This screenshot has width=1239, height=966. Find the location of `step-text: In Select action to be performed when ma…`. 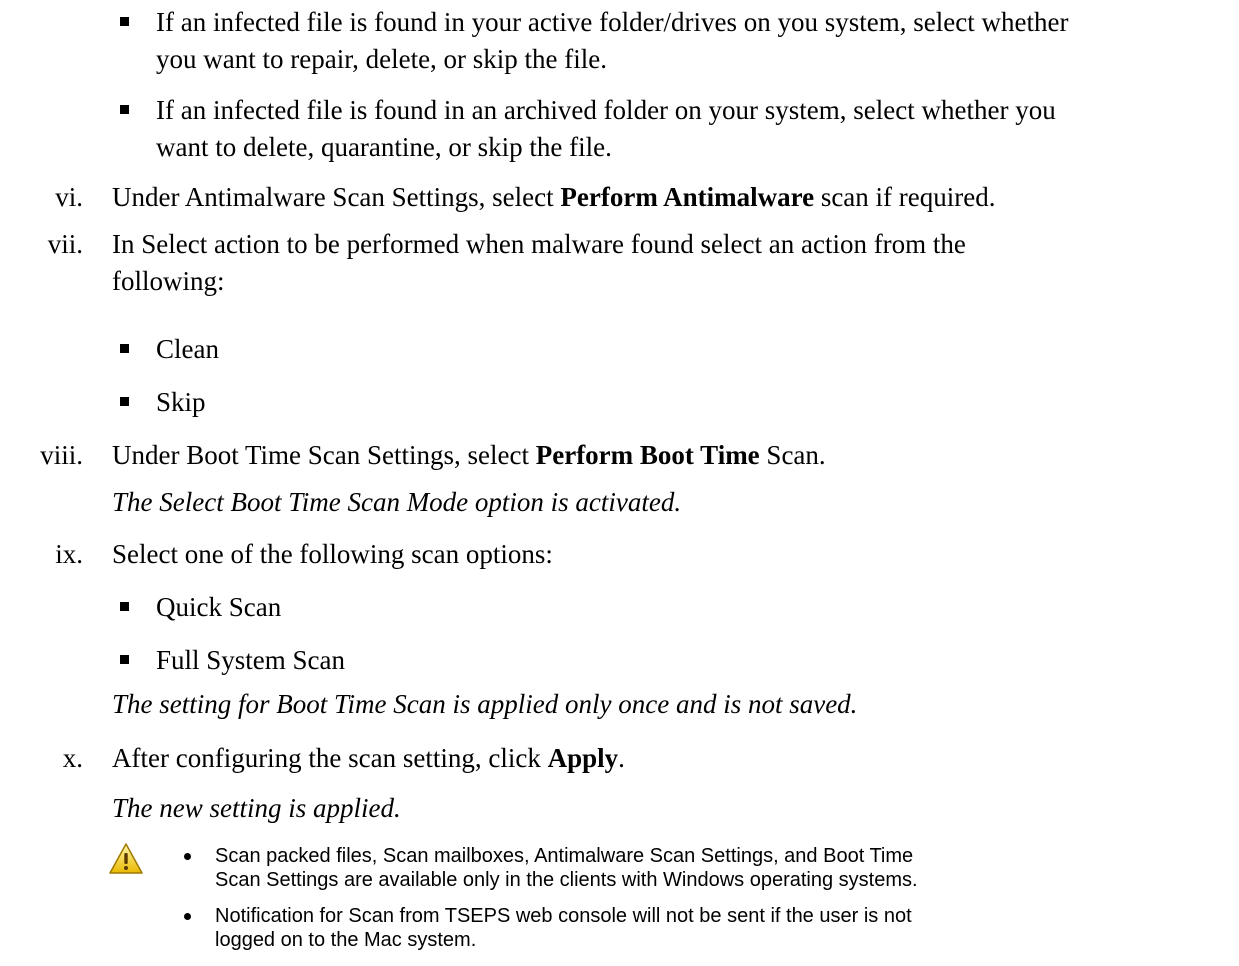

step-text: In Select action to be performed when ma… is located at coordinates (539, 244).